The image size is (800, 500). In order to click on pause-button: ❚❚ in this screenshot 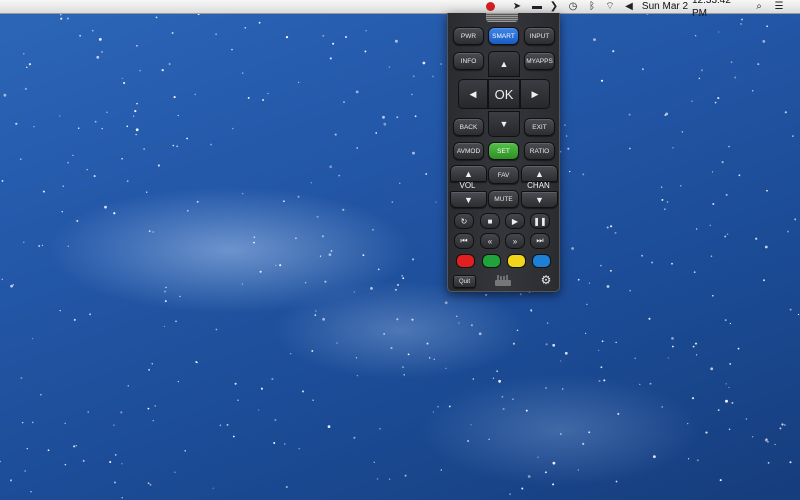, I will do `click(540, 221)`.